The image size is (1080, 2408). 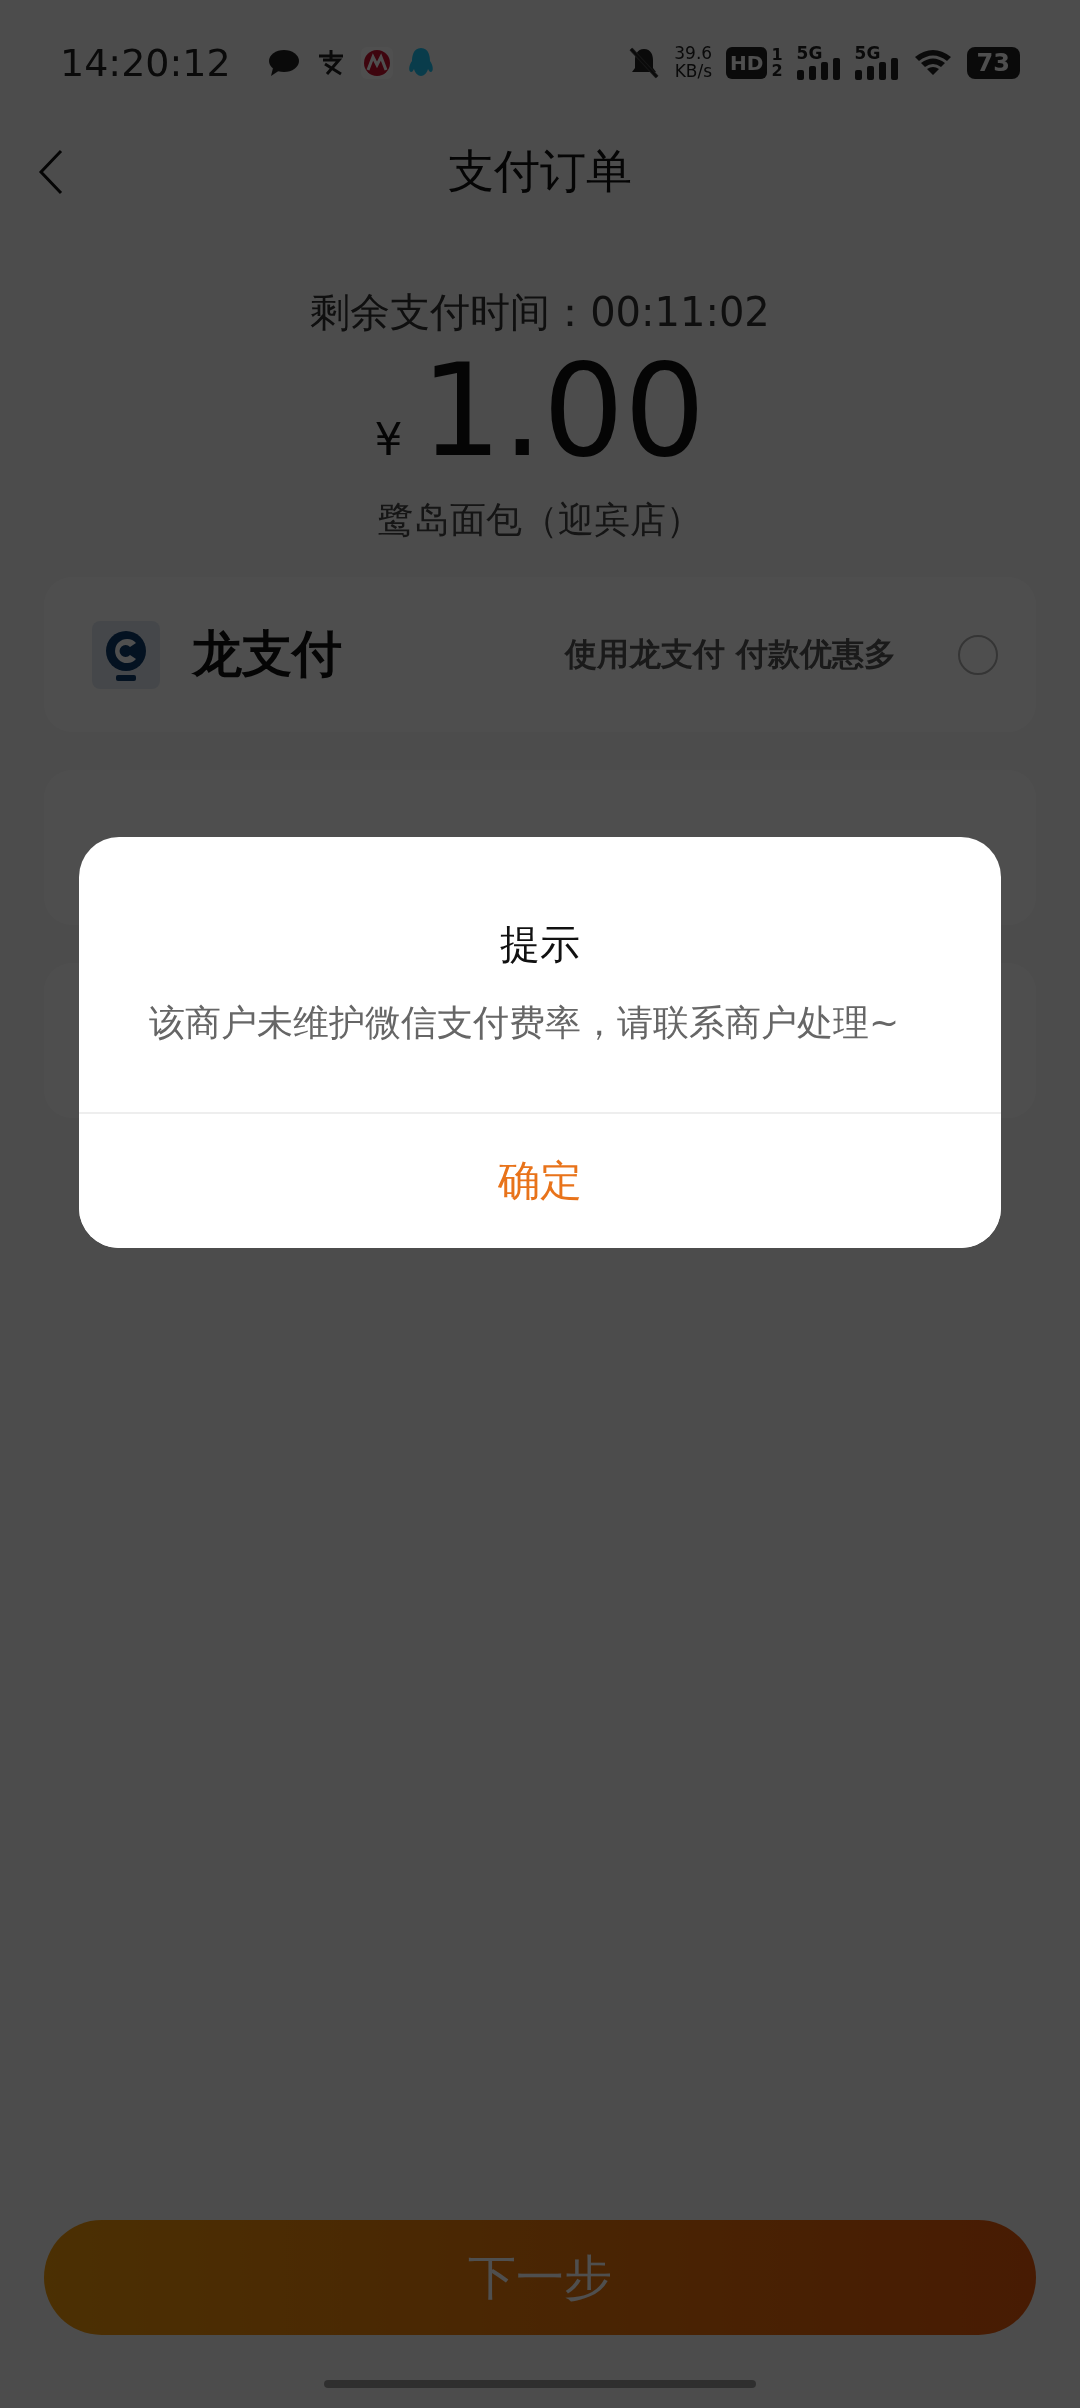 What do you see at coordinates (145, 62) in the screenshot?
I see `status-time: 14:20:12` at bounding box center [145, 62].